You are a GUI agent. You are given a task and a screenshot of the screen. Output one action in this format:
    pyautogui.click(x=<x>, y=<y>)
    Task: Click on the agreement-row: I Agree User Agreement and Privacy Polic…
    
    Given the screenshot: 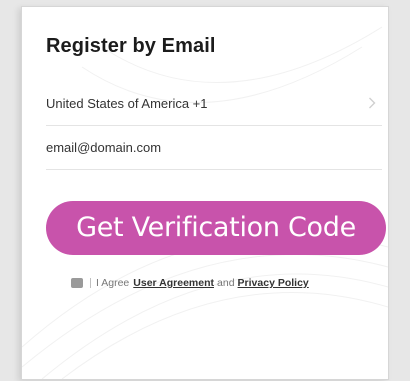 What is the action you would take?
    pyautogui.click(x=190, y=283)
    